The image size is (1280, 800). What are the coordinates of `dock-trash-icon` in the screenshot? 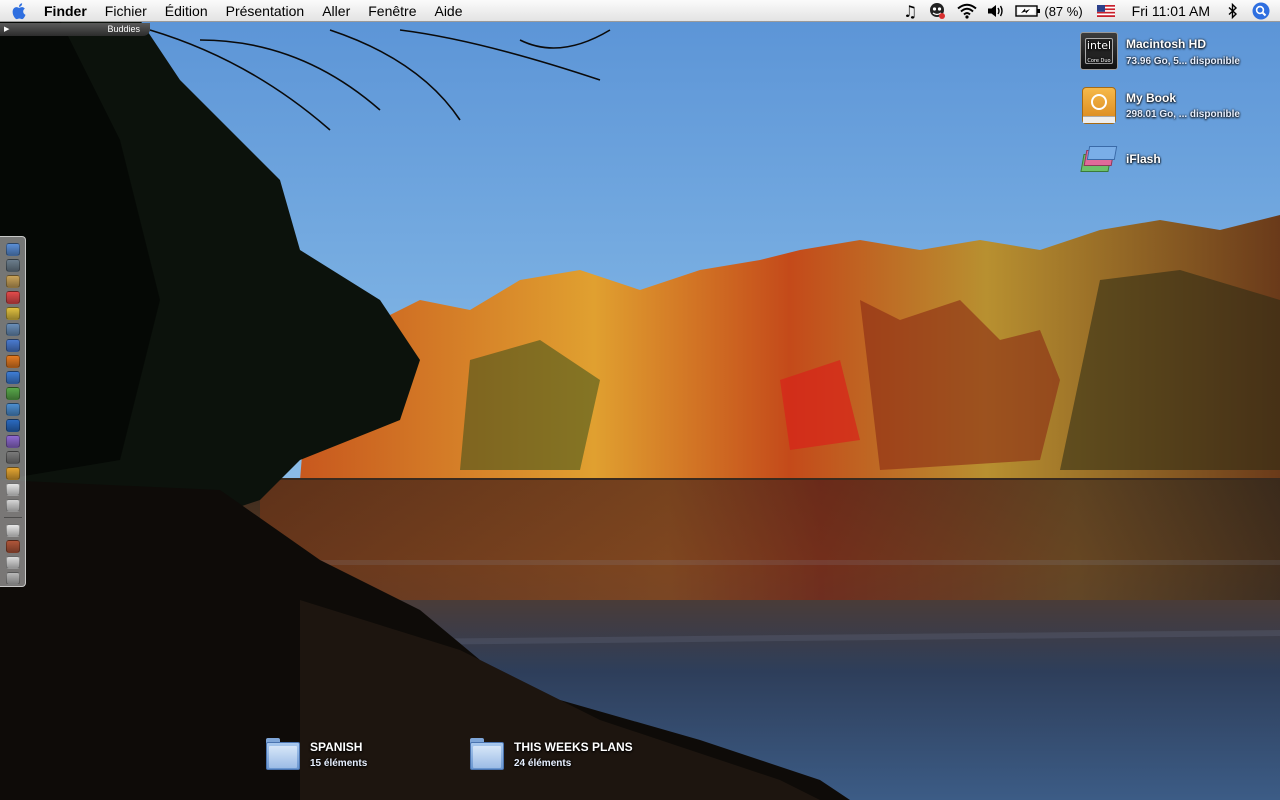 It's located at (12, 578).